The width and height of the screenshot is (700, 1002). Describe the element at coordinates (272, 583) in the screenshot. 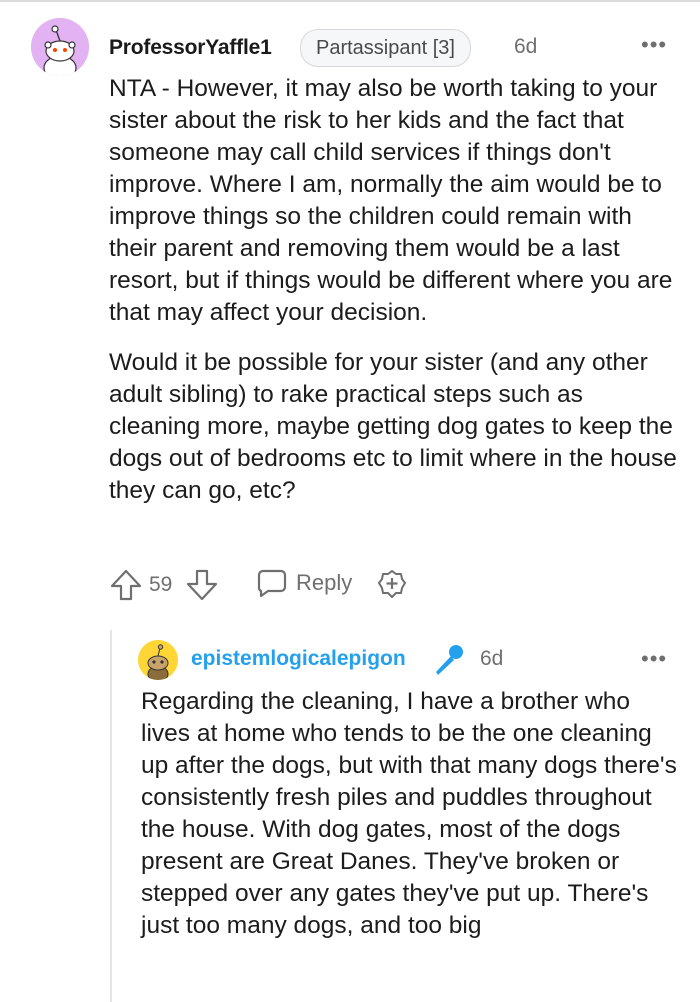

I see `speech-bubble-icon` at that location.